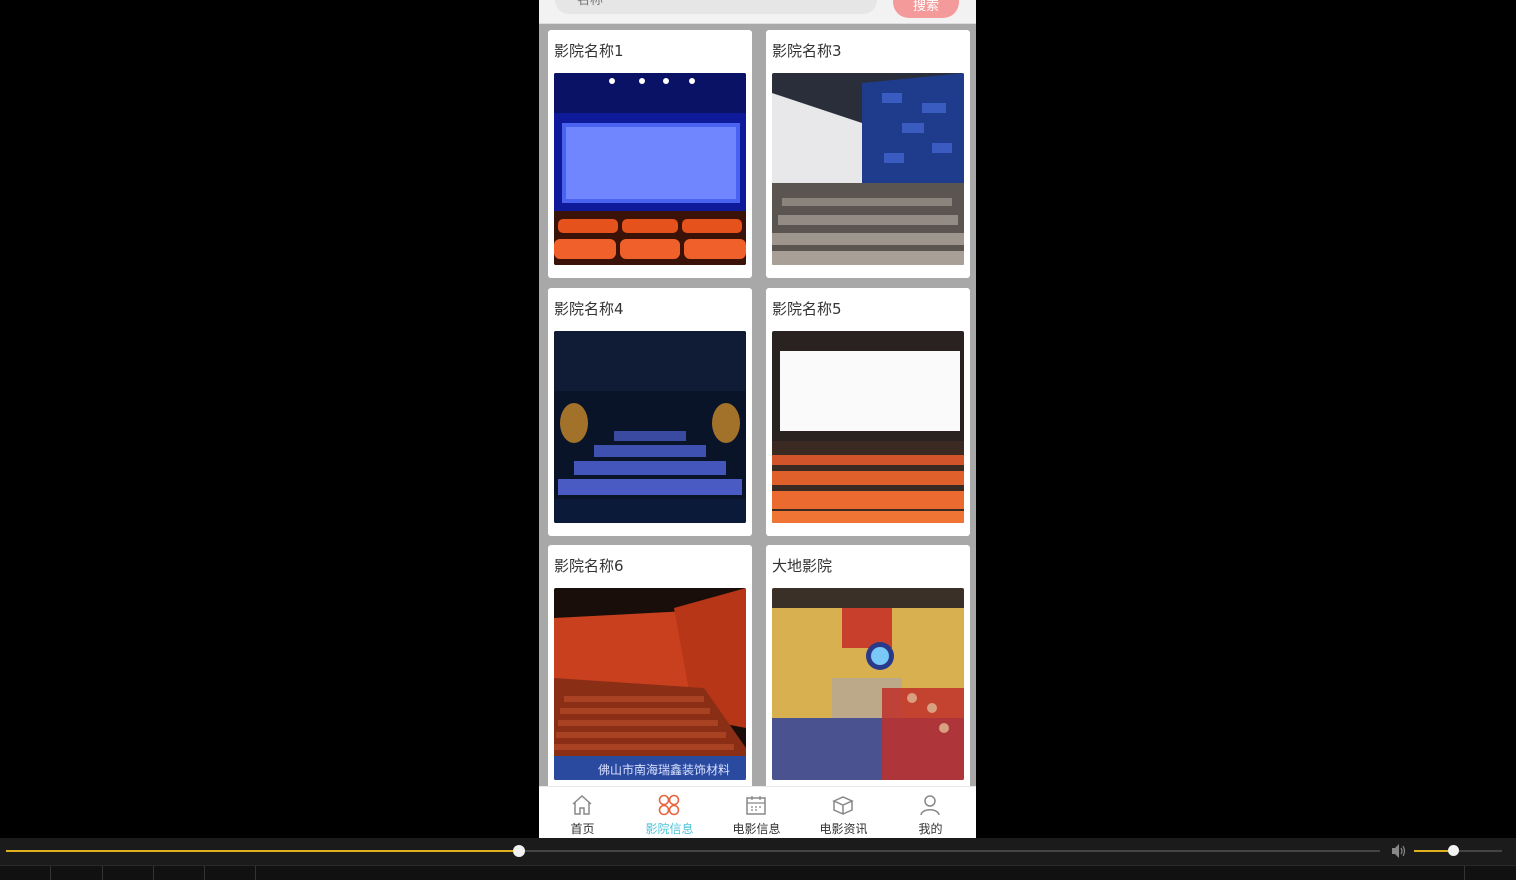 This screenshot has height=880, width=1516. I want to click on cinema-name: 影院名称3, so click(807, 51).